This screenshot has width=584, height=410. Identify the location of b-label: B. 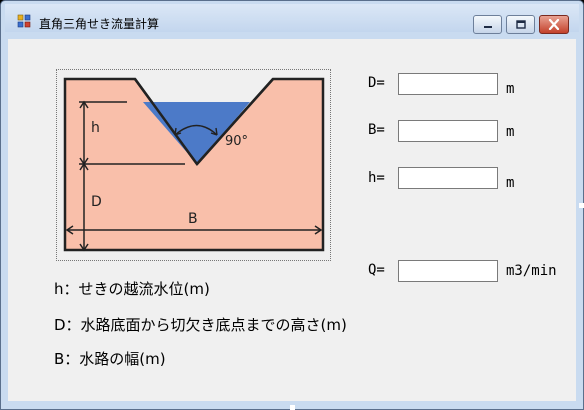
(193, 219).